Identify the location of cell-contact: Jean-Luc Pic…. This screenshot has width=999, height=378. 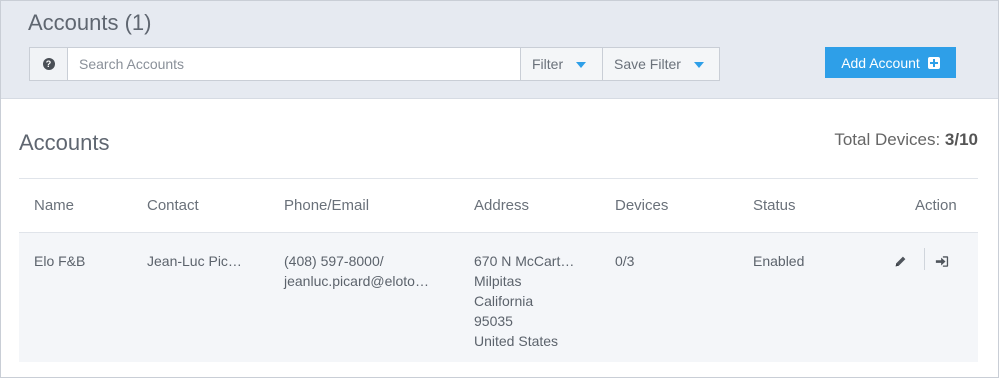
(194, 261).